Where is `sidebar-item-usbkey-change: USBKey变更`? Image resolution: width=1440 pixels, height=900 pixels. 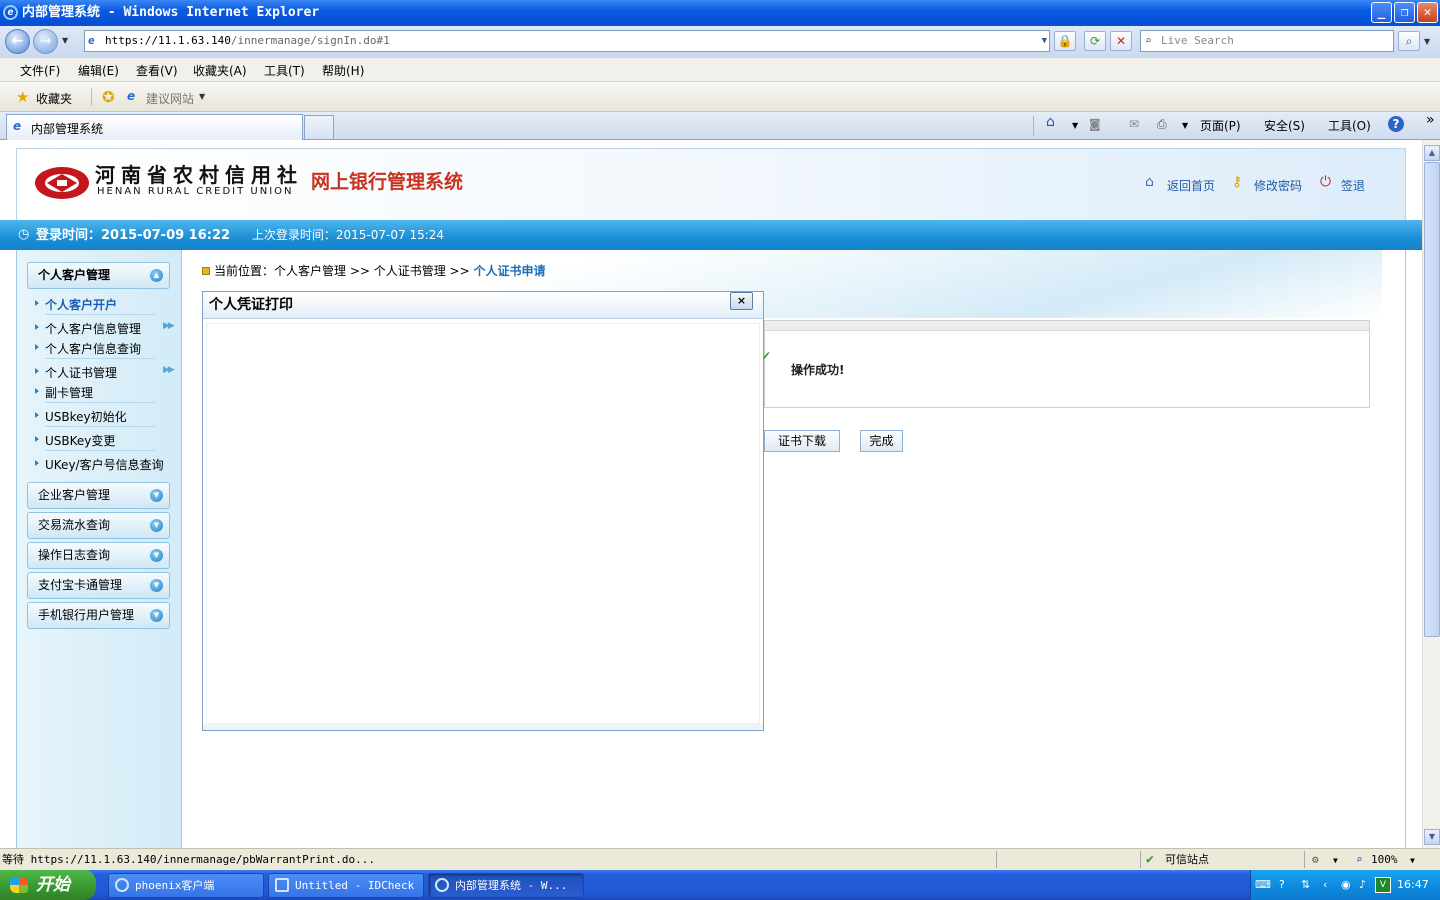 sidebar-item-usbkey-change: USBKey变更 is located at coordinates (74, 440).